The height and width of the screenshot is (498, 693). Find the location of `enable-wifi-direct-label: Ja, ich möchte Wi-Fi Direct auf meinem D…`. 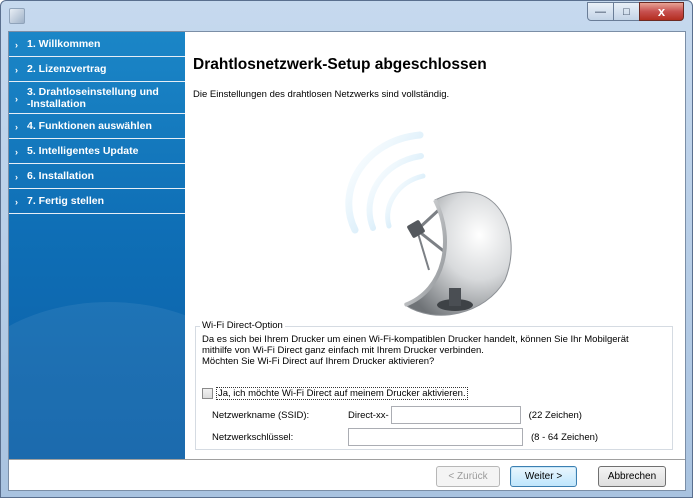

enable-wifi-direct-label: Ja, ich möchte Wi-Fi Direct auf meinem D… is located at coordinates (342, 393).